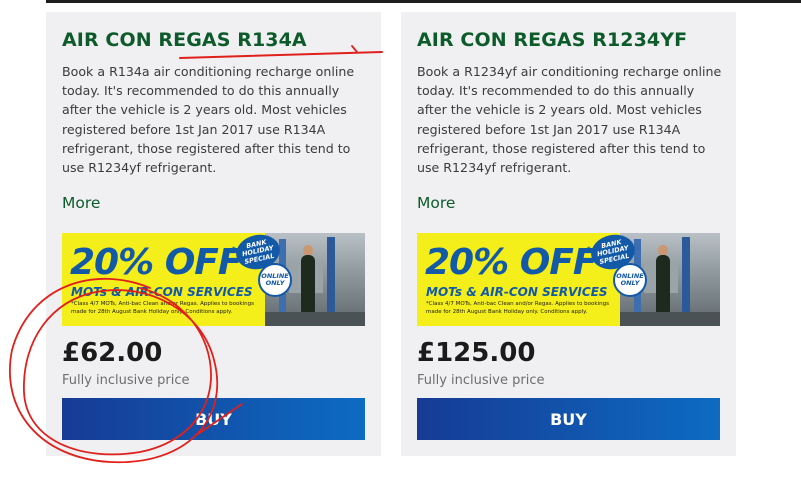 This screenshot has width=801, height=483. Describe the element at coordinates (552, 40) in the screenshot. I see `product-title: AIR CON REGAS R1234YF` at that location.